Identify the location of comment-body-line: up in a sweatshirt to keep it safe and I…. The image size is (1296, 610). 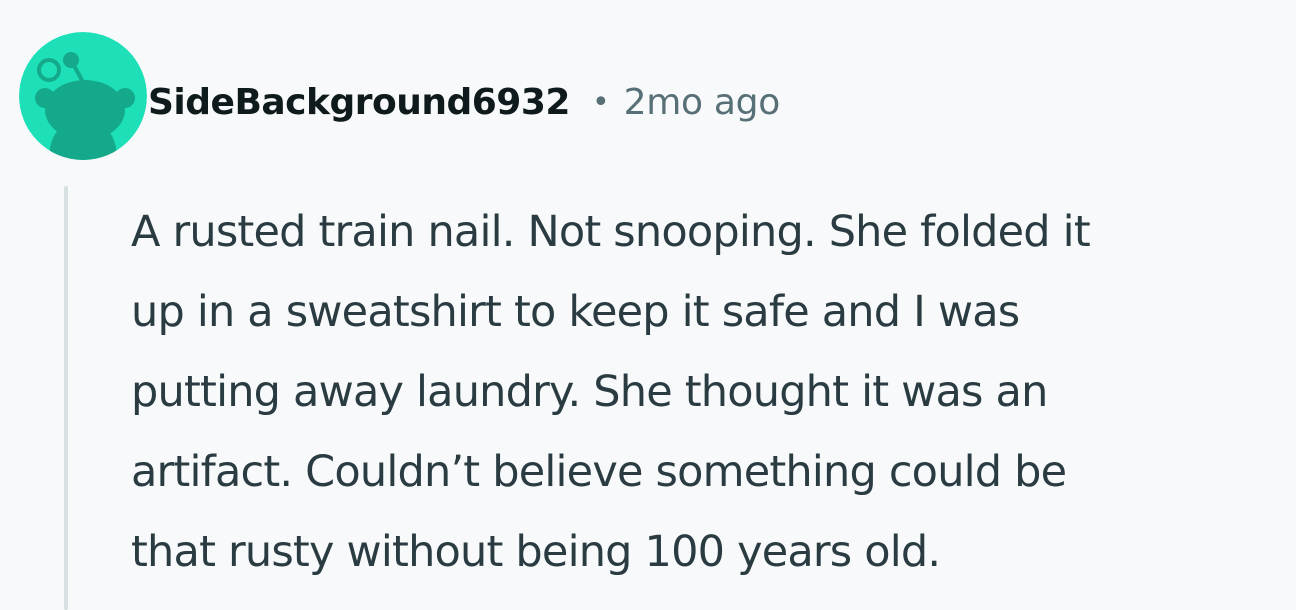
(575, 312).